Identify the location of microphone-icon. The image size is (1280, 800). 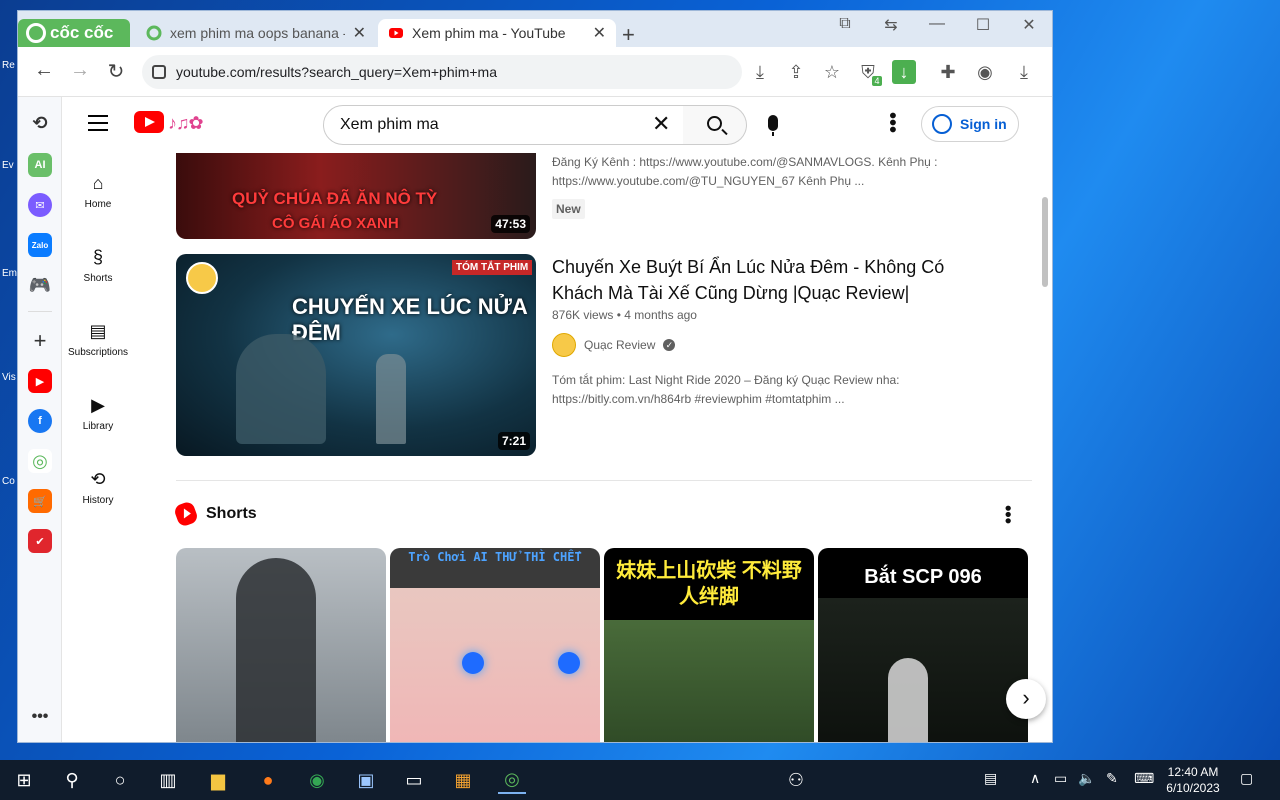
(773, 125).